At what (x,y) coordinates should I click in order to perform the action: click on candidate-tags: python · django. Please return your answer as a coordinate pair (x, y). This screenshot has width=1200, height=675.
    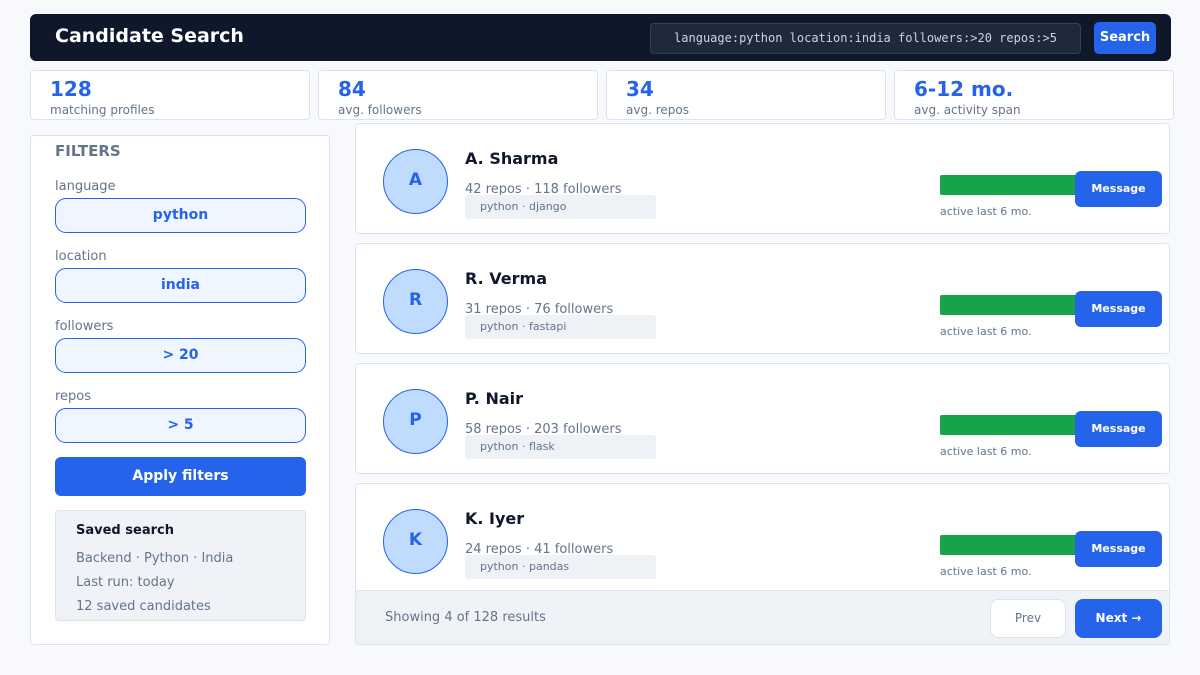
    Looking at the image, I should click on (560, 207).